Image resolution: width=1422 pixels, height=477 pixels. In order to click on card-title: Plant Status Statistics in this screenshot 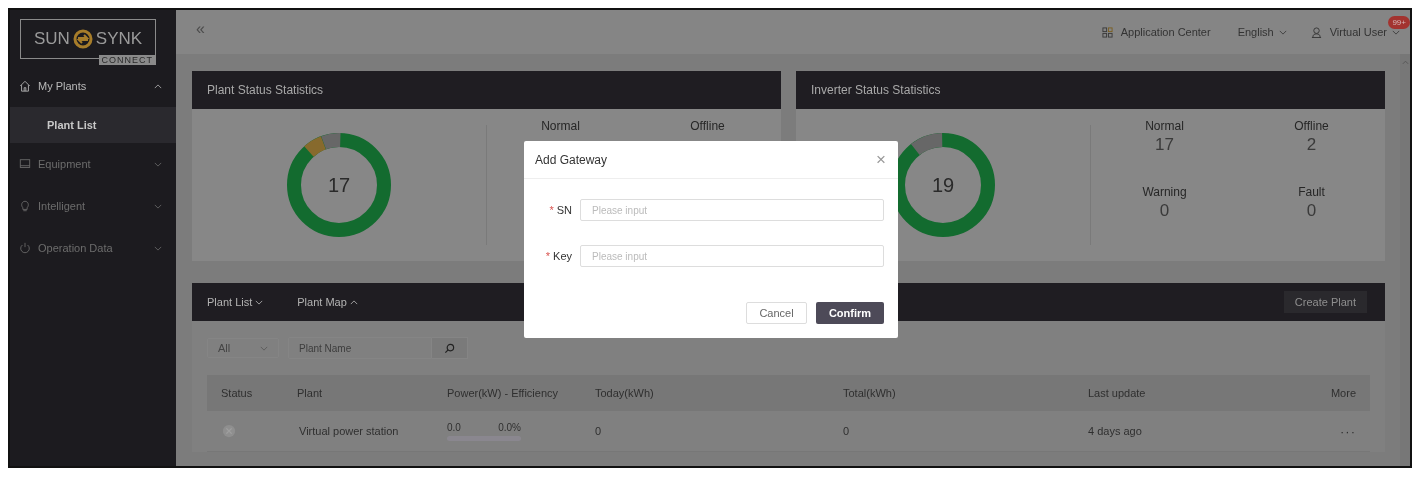, I will do `click(486, 90)`.